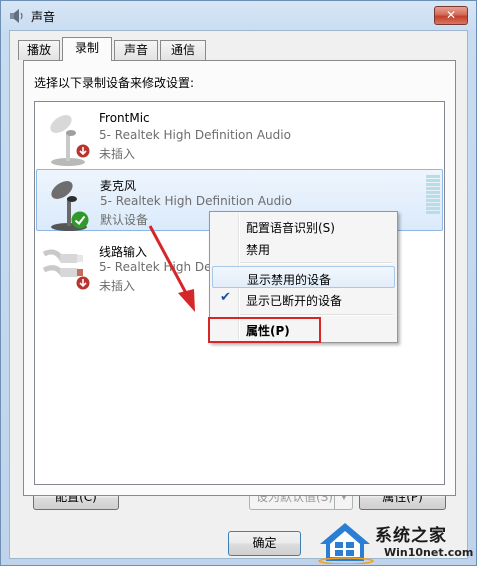 The image size is (477, 566). Describe the element at coordinates (303, 248) in the screenshot. I see `menu-item-disable: 禁用` at that location.